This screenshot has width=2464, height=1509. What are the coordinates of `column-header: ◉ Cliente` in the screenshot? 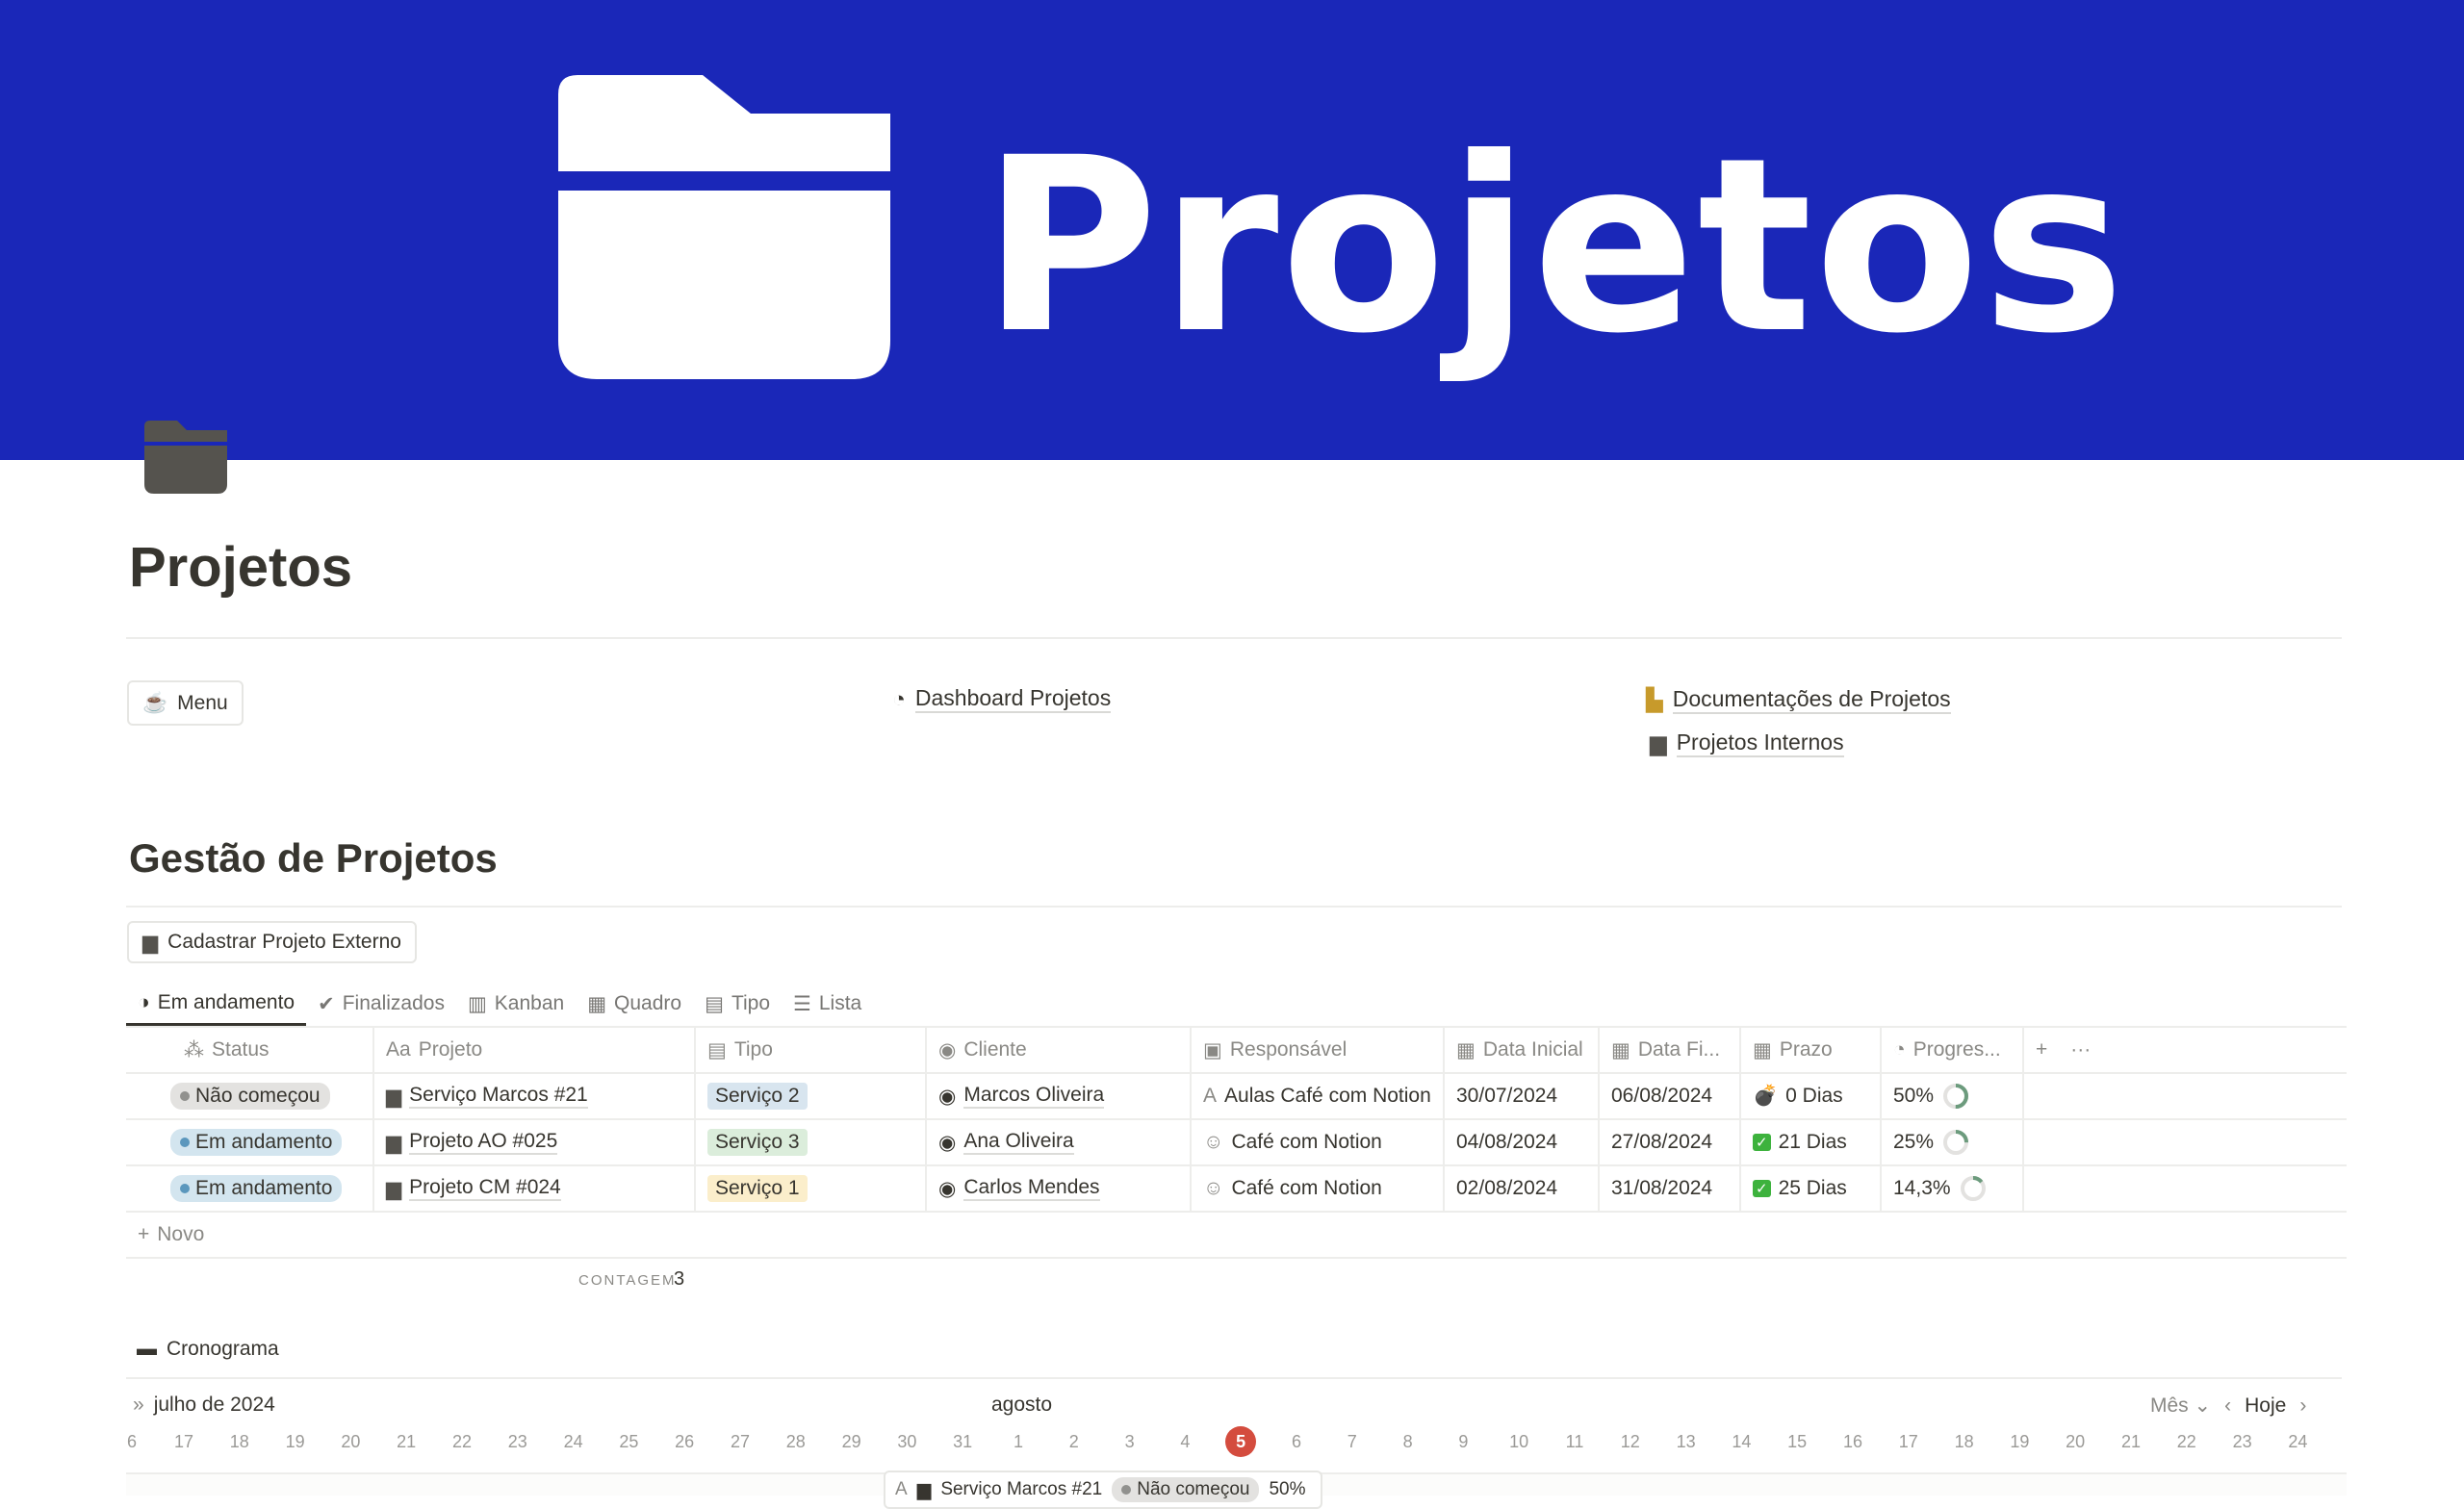 It's located at (1059, 1050).